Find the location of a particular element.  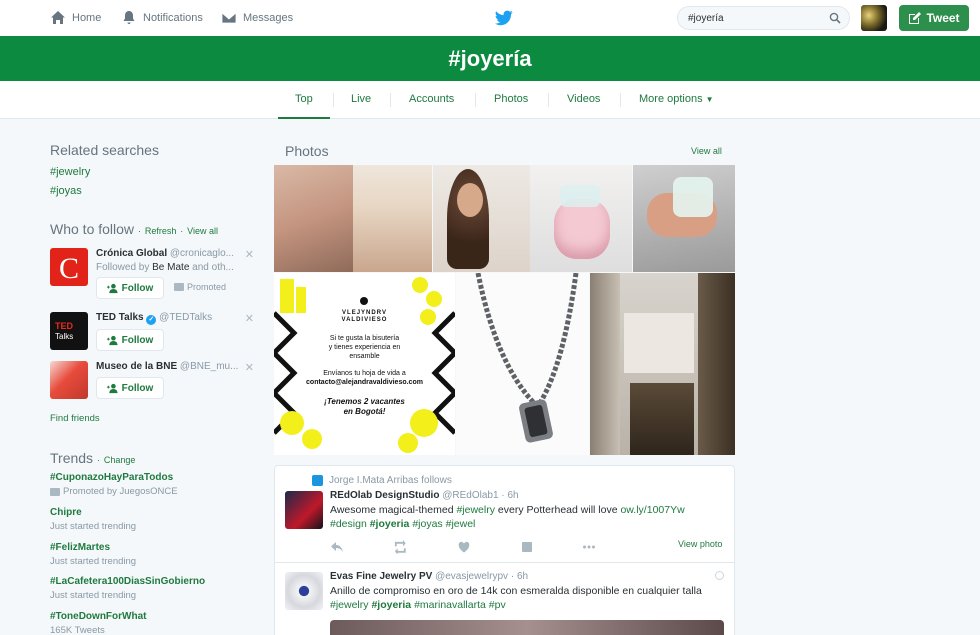

like-icon is located at coordinates (464, 547).